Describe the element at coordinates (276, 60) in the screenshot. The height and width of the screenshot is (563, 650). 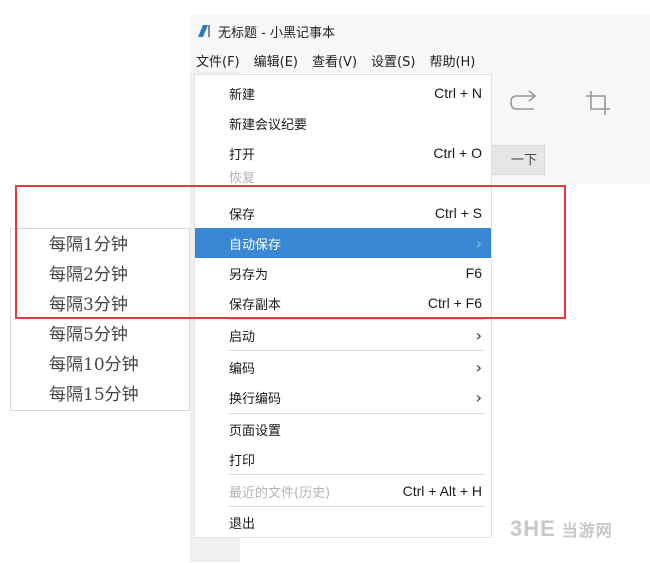
I see `menu-edit: 编辑(E)` at that location.